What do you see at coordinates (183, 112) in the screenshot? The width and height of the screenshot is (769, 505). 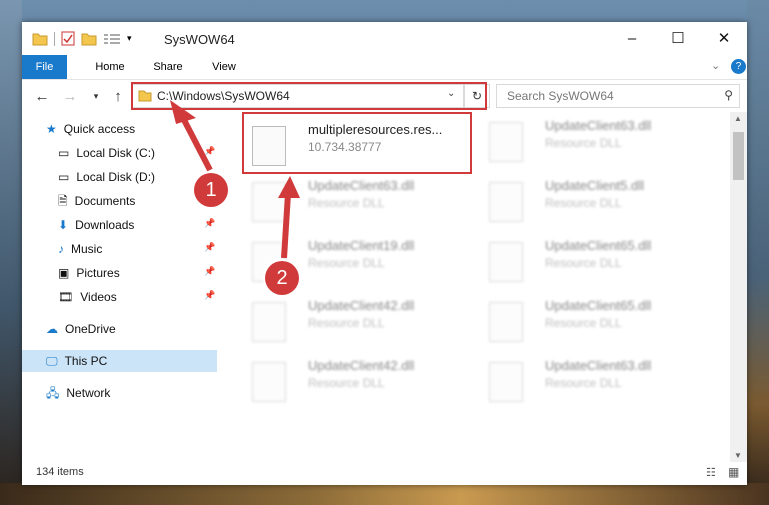 I see `arrow-one-head` at bounding box center [183, 112].